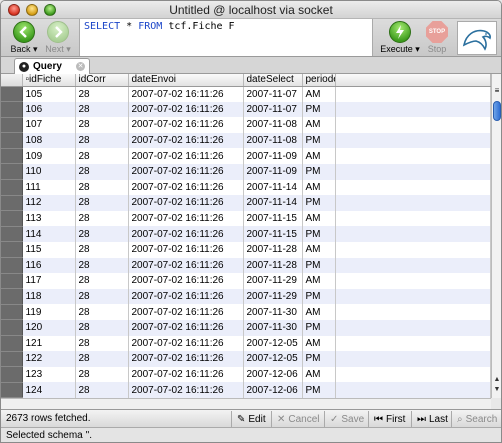 This screenshot has width=502, height=443. I want to click on back-button: Back ▾, so click(24, 38).